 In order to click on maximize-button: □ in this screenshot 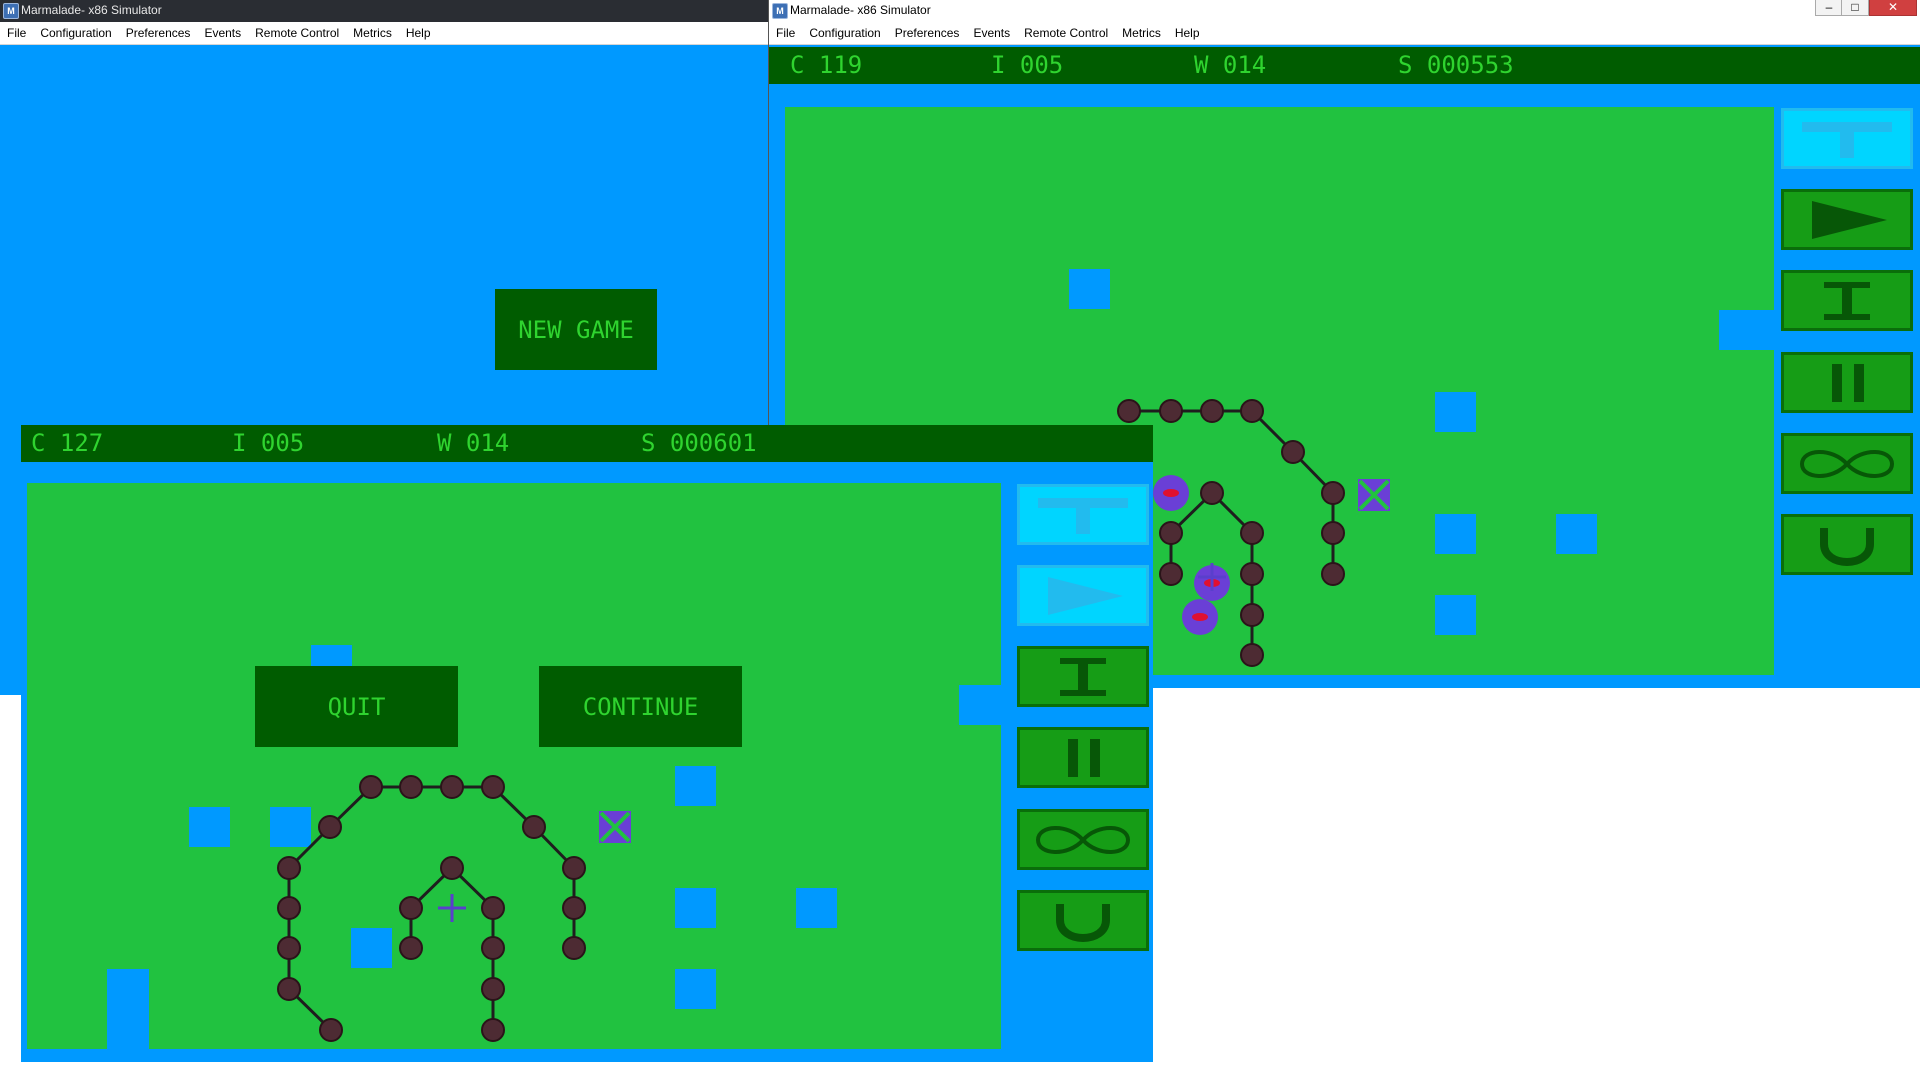, I will do `click(1855, 8)`.